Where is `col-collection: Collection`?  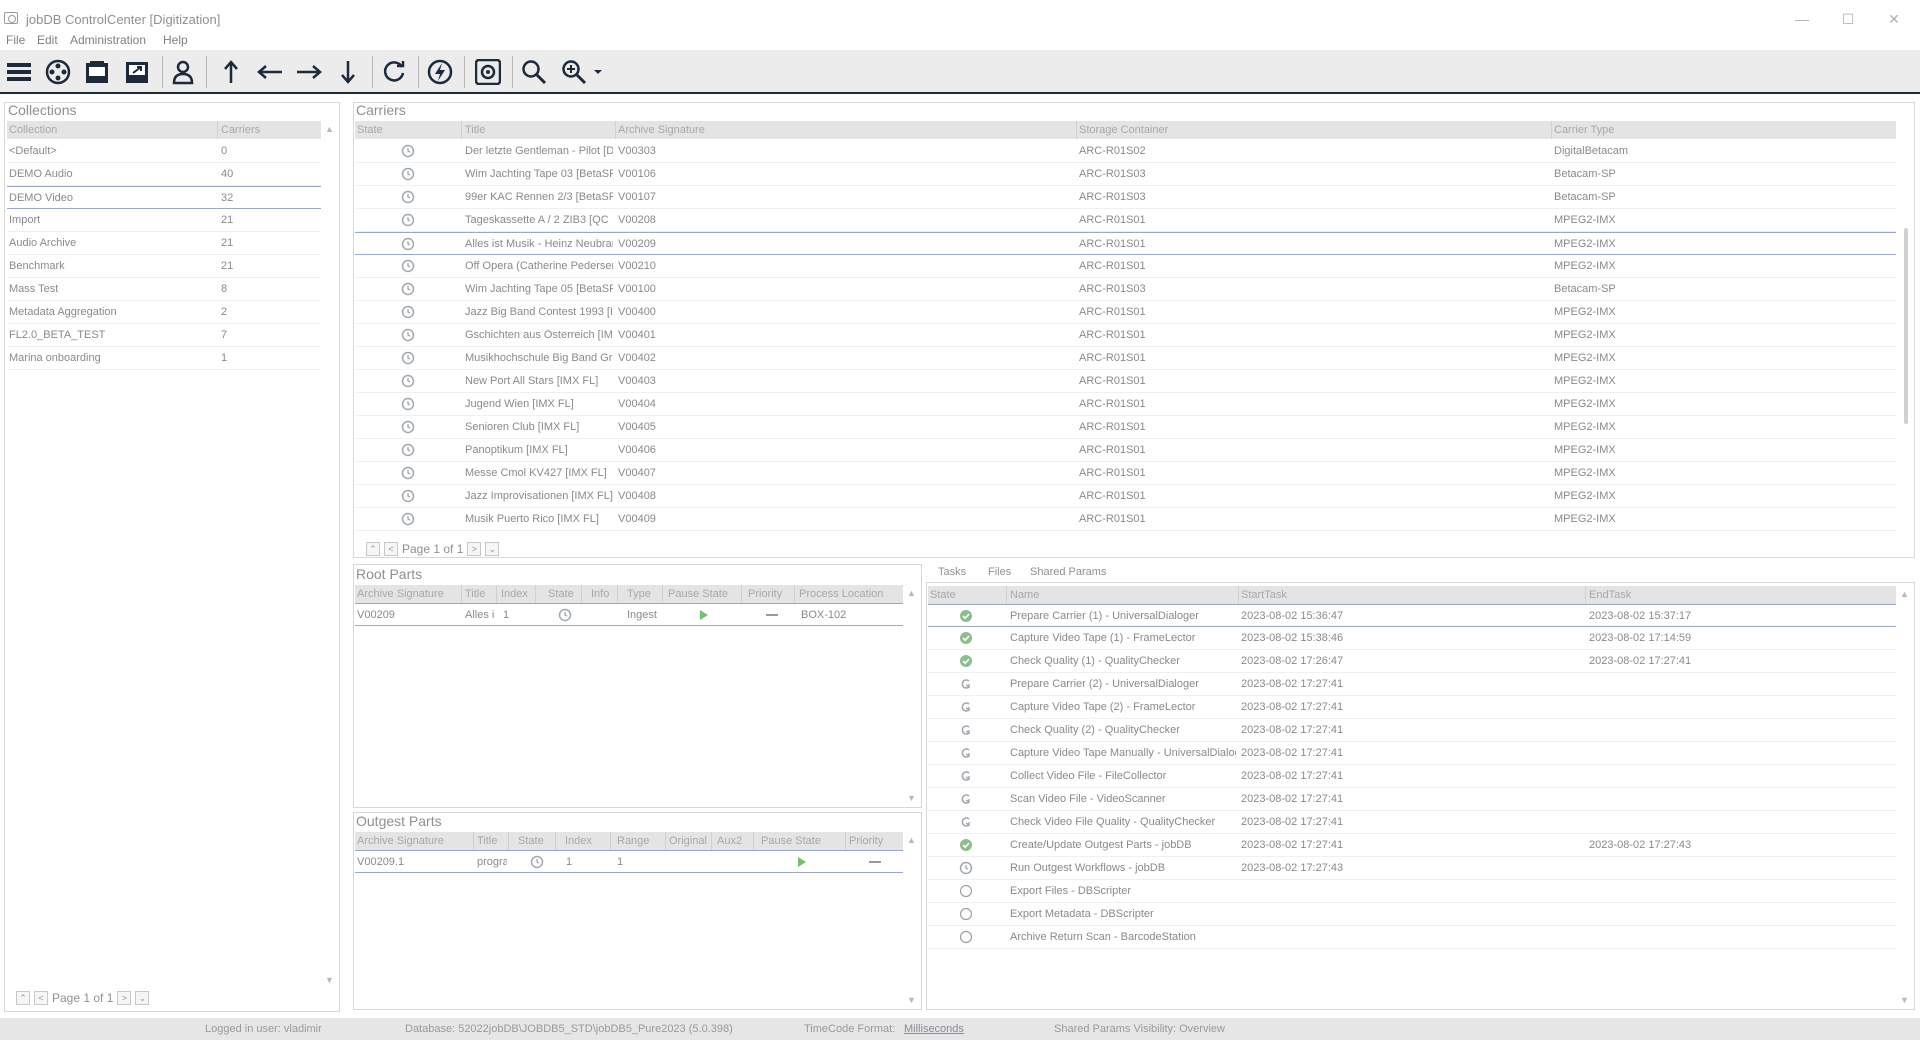
col-collection: Collection is located at coordinates (33, 130).